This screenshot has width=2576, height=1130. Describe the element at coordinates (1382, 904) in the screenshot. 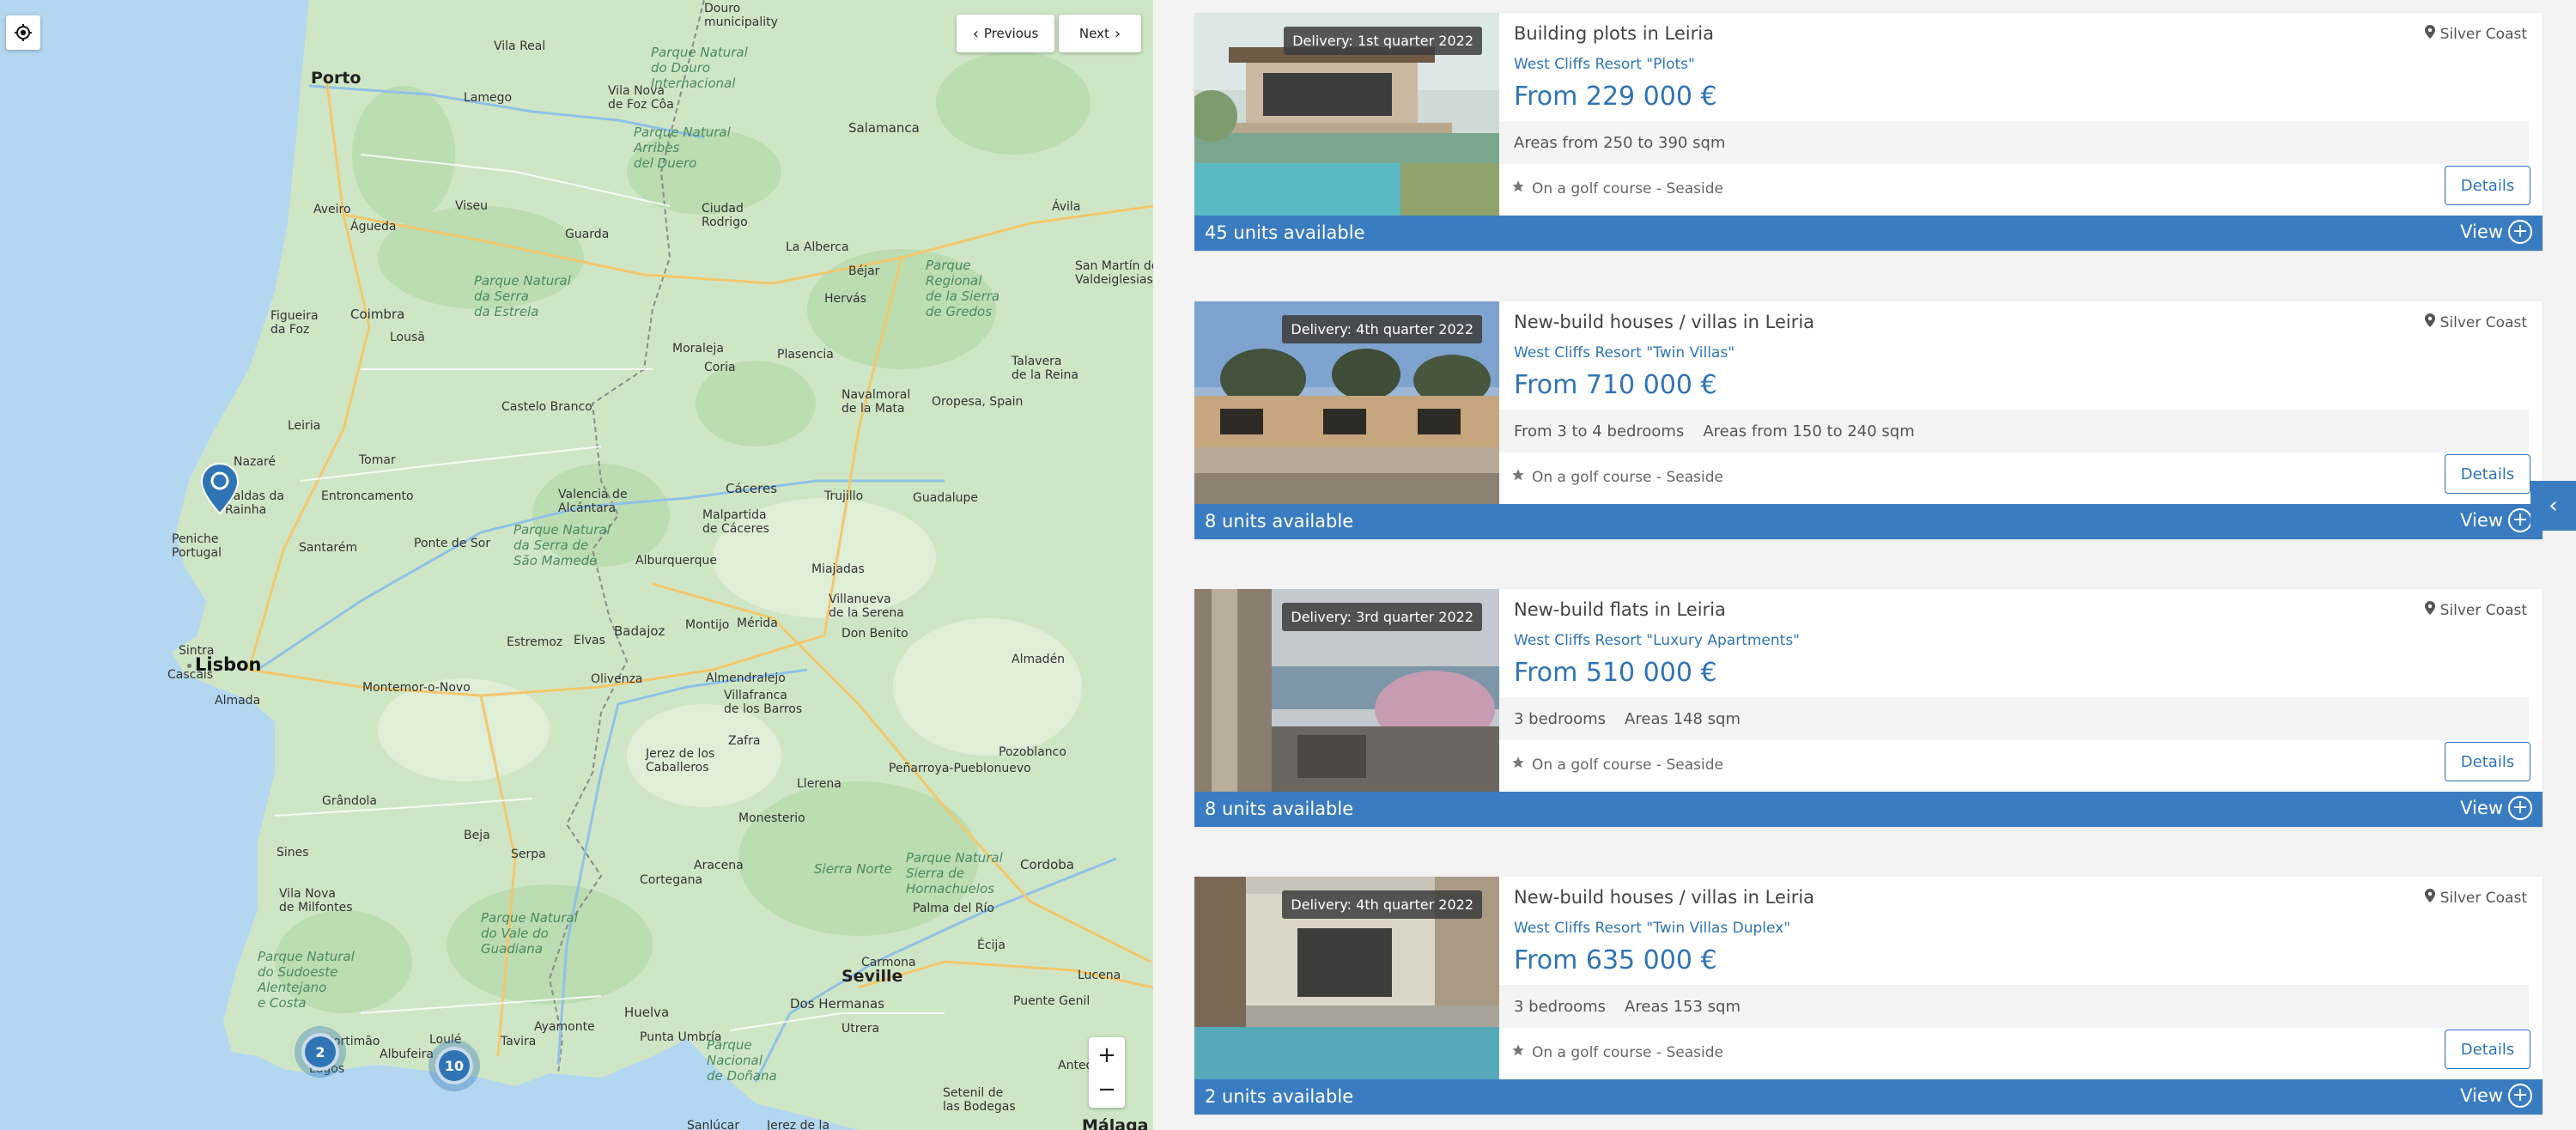

I see `delivery-badge: Delivery: 4th quarter 2022` at that location.